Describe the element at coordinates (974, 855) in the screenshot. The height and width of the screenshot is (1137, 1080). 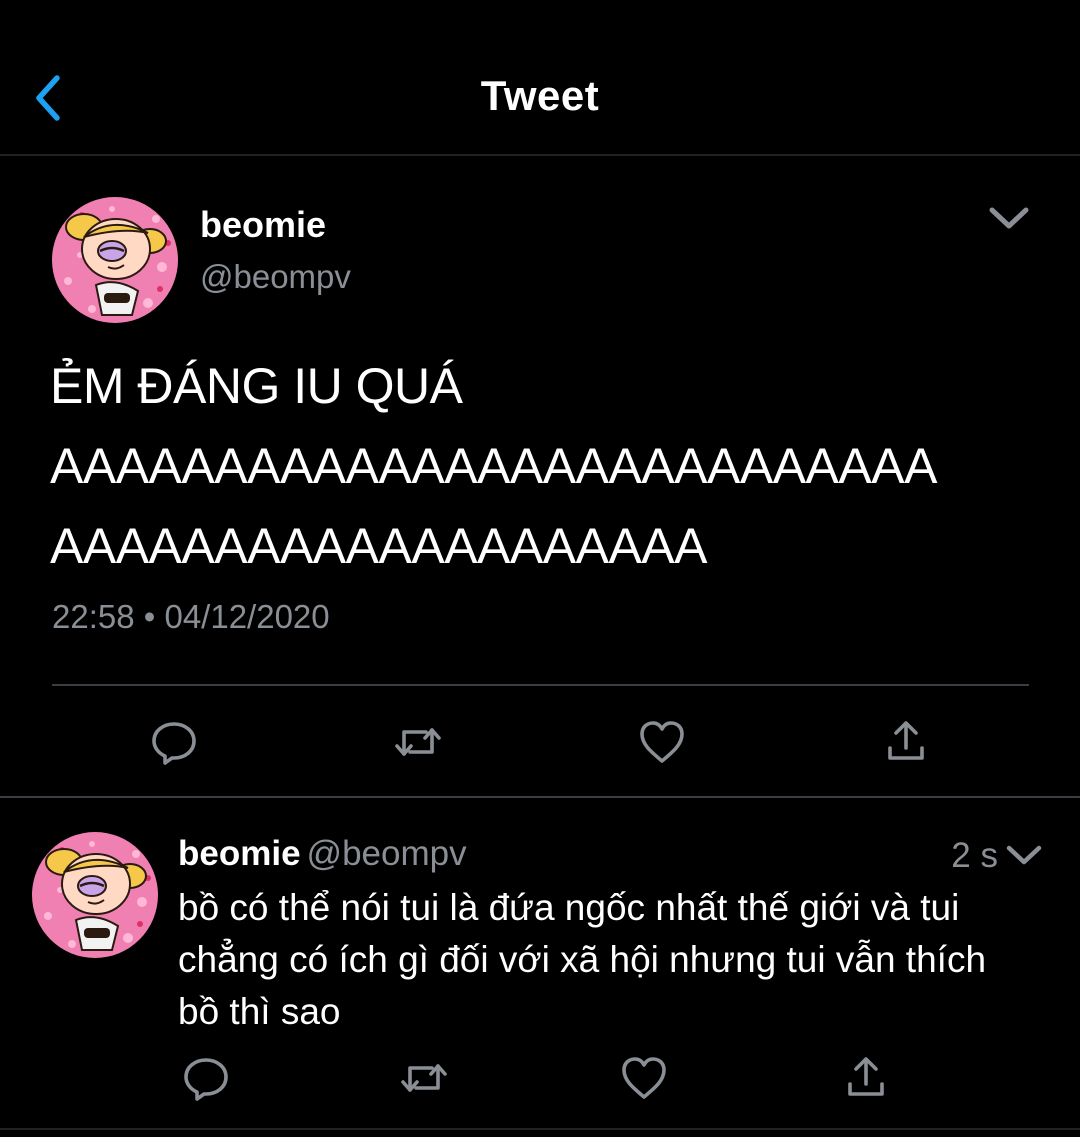
I see `reply-time: 2 s` at that location.